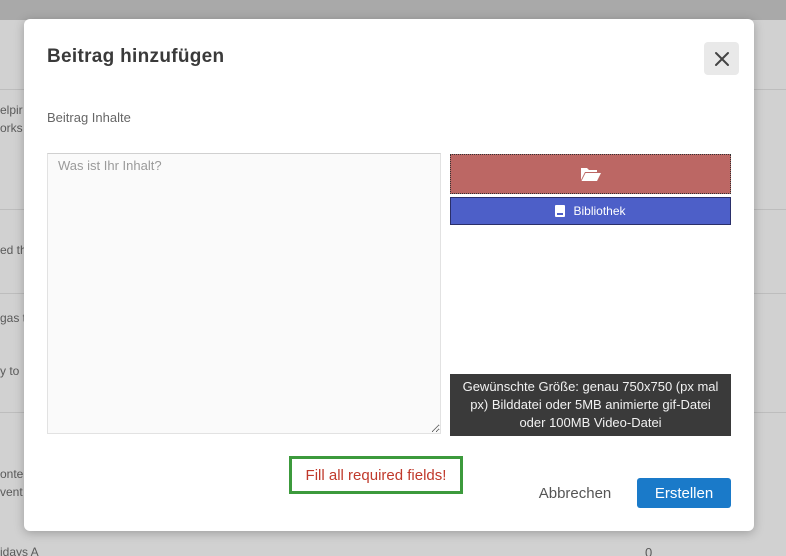 This screenshot has height=556, width=786. I want to click on folder-open-icon, so click(590, 174).